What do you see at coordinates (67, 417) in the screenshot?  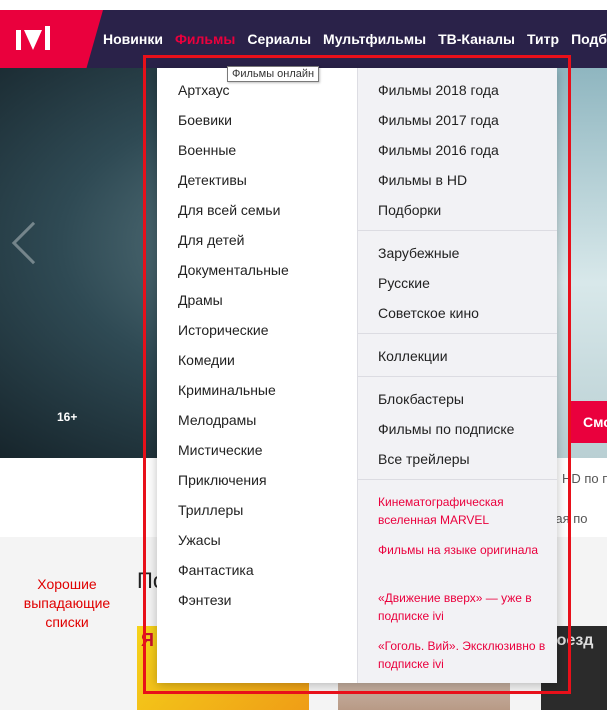 I see `age-rating-badge: 16+` at bounding box center [67, 417].